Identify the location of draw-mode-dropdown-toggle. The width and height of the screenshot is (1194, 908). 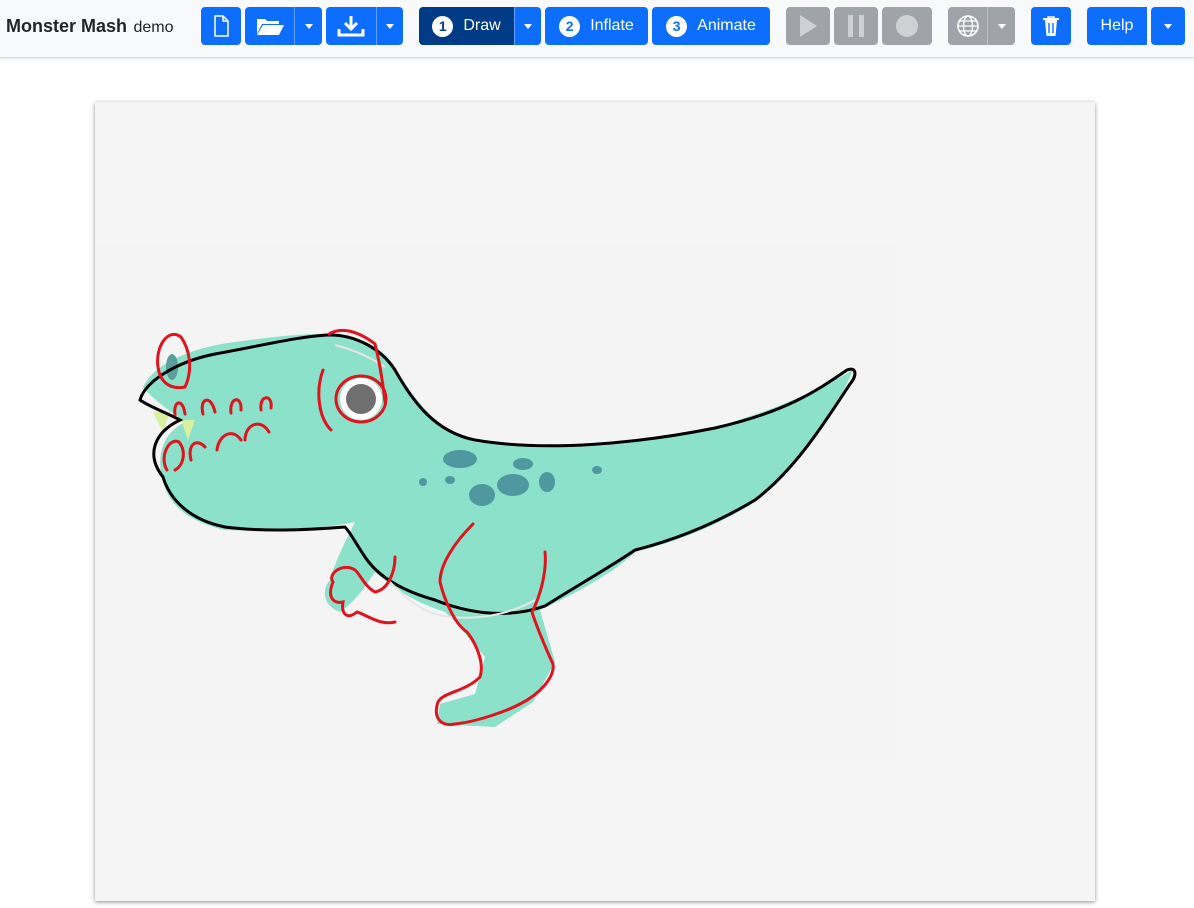
(527, 26).